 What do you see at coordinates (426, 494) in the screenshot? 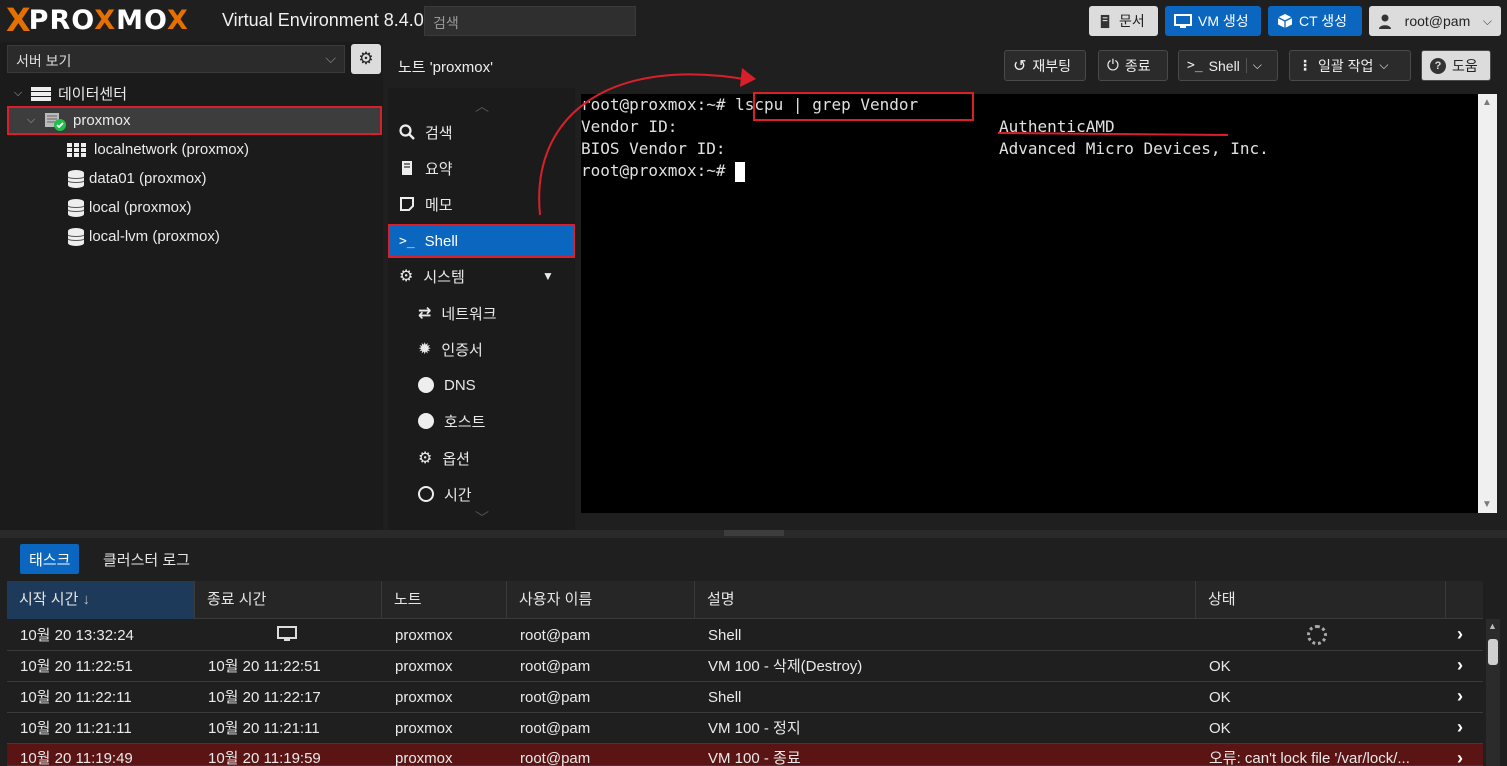
I see `clock-icon` at bounding box center [426, 494].